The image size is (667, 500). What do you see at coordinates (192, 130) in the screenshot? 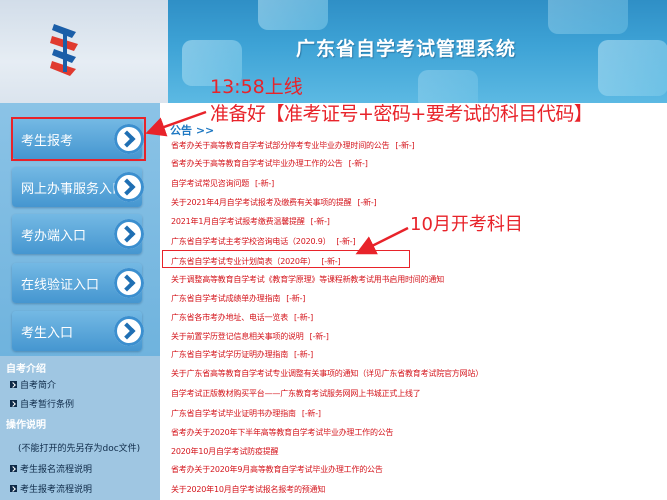
I see `notice-header: 公告 >>` at bounding box center [192, 130].